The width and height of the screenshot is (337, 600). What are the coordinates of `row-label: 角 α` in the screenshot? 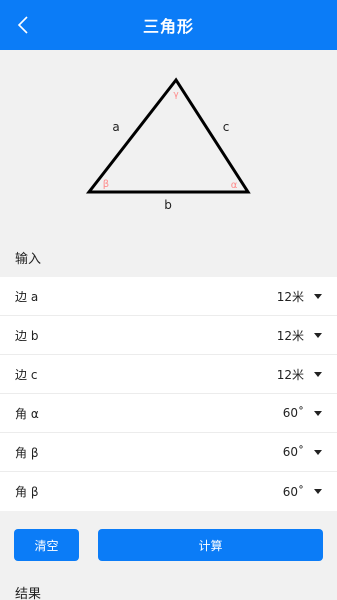 It's located at (27, 413).